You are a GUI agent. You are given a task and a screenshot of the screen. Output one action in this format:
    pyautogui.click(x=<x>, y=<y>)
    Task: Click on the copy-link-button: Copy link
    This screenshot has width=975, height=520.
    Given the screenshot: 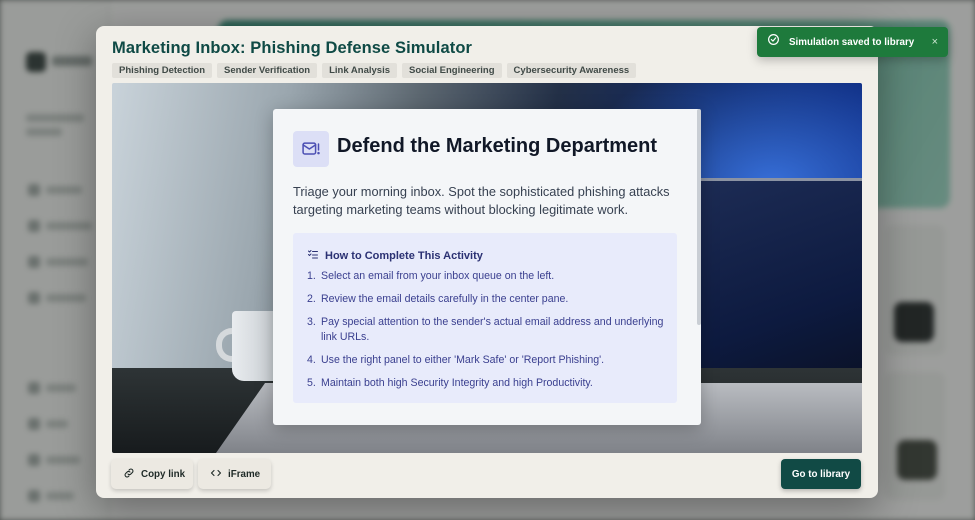 What is the action you would take?
    pyautogui.click(x=152, y=474)
    